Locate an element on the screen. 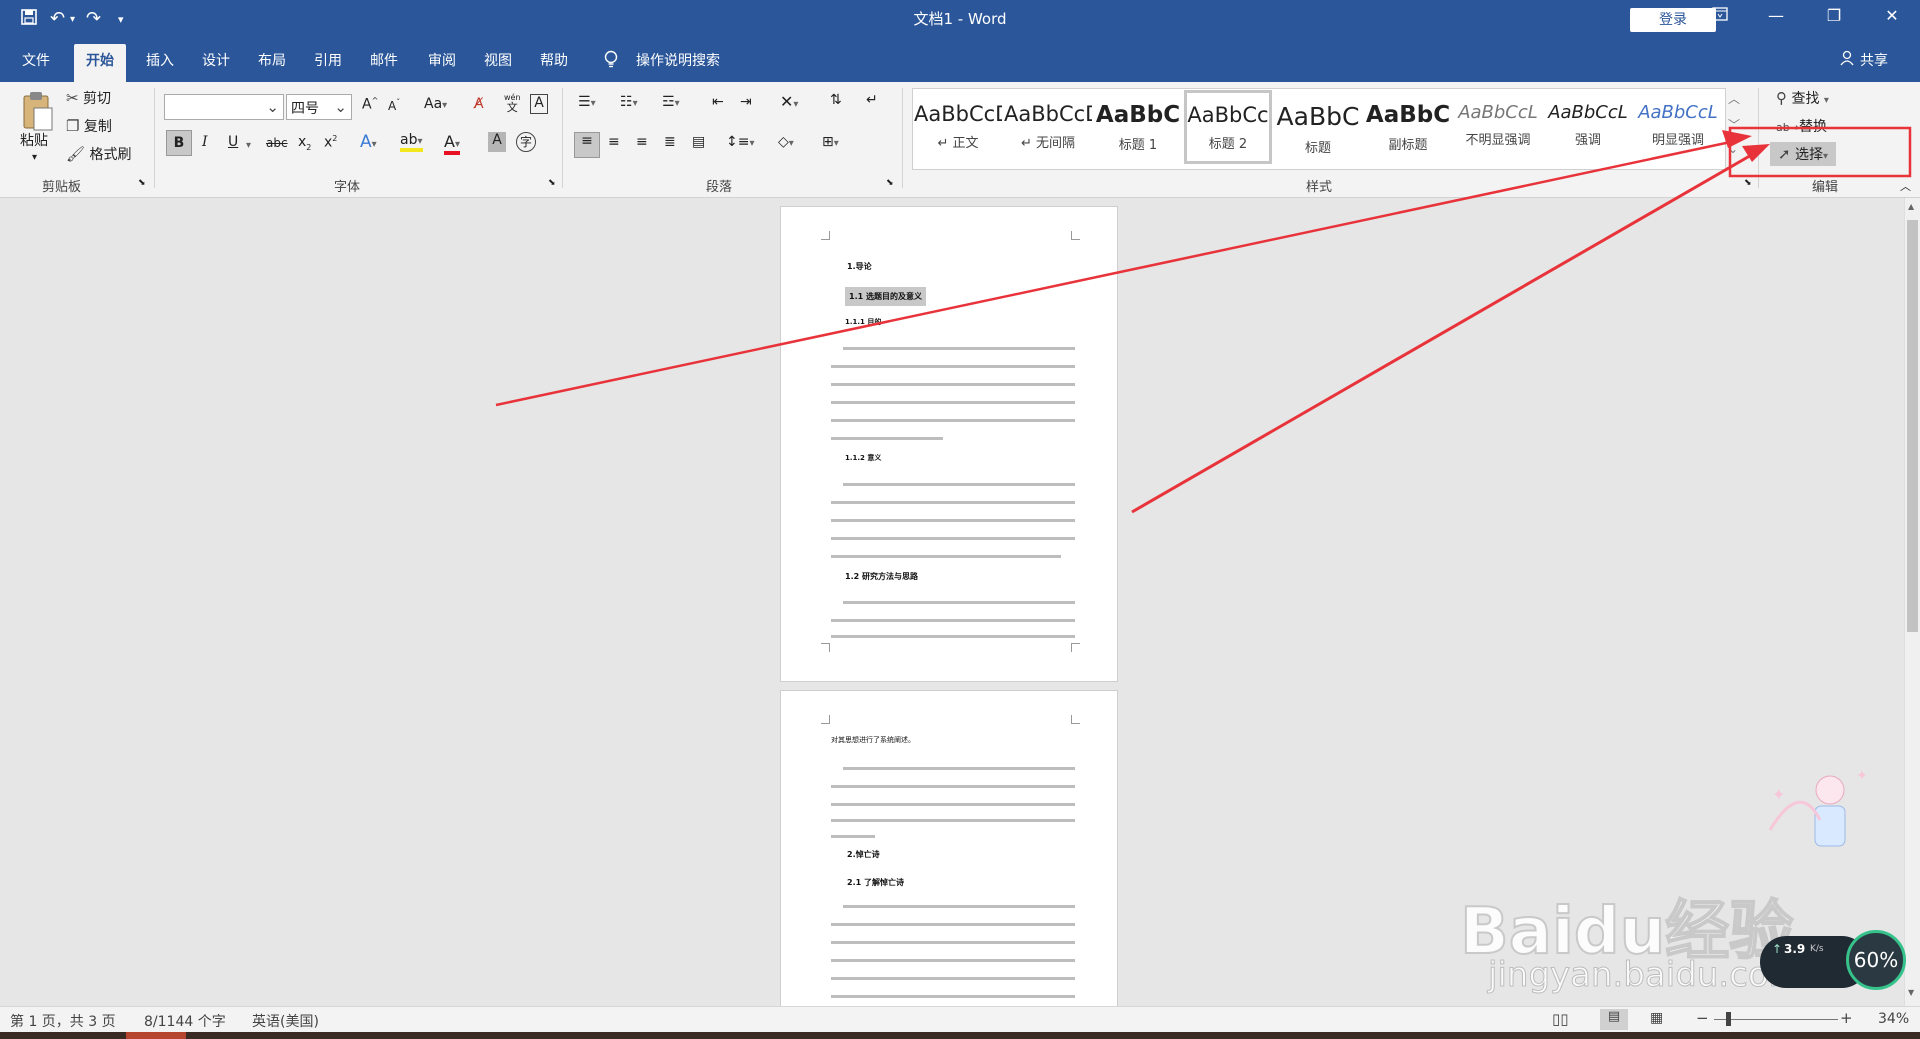 The image size is (1920, 1039). character-border-icon: A is located at coordinates (539, 104).